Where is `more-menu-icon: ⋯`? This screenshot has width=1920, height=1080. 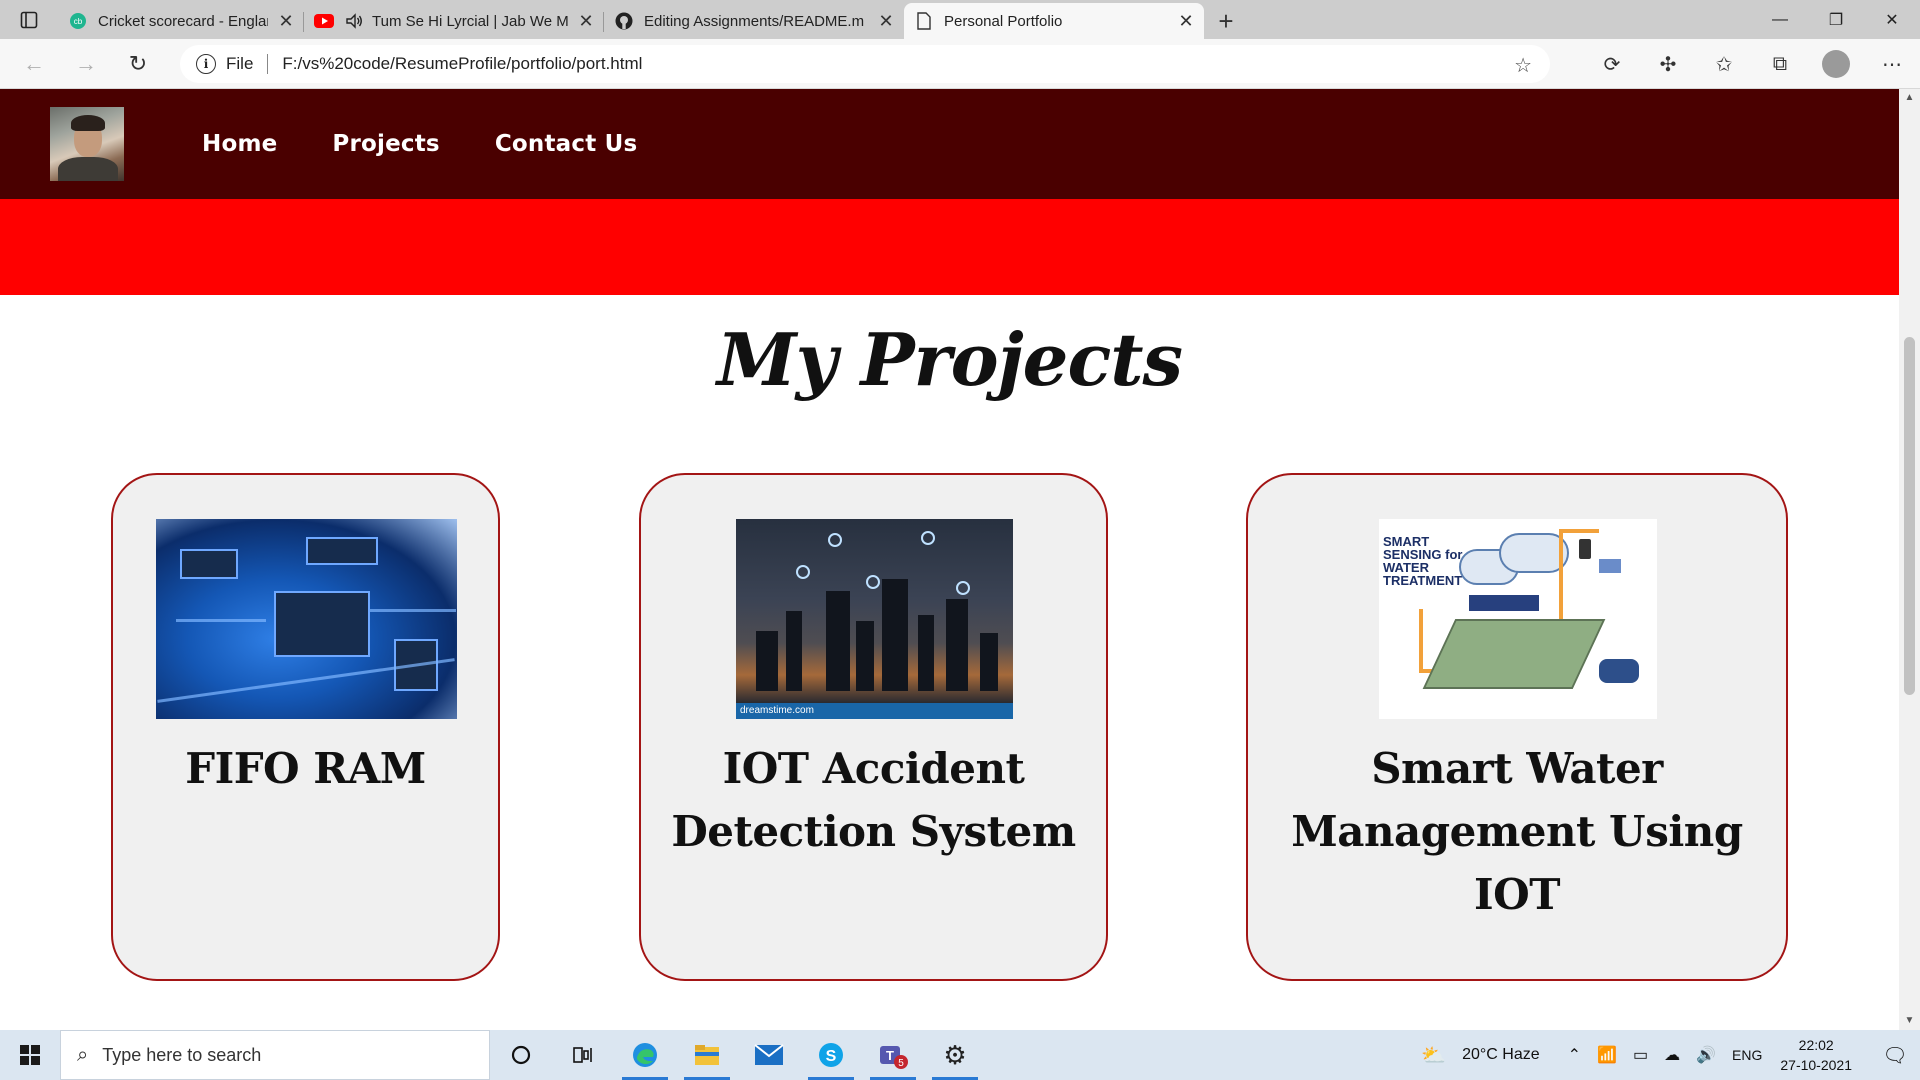 more-menu-icon: ⋯ is located at coordinates (1892, 64).